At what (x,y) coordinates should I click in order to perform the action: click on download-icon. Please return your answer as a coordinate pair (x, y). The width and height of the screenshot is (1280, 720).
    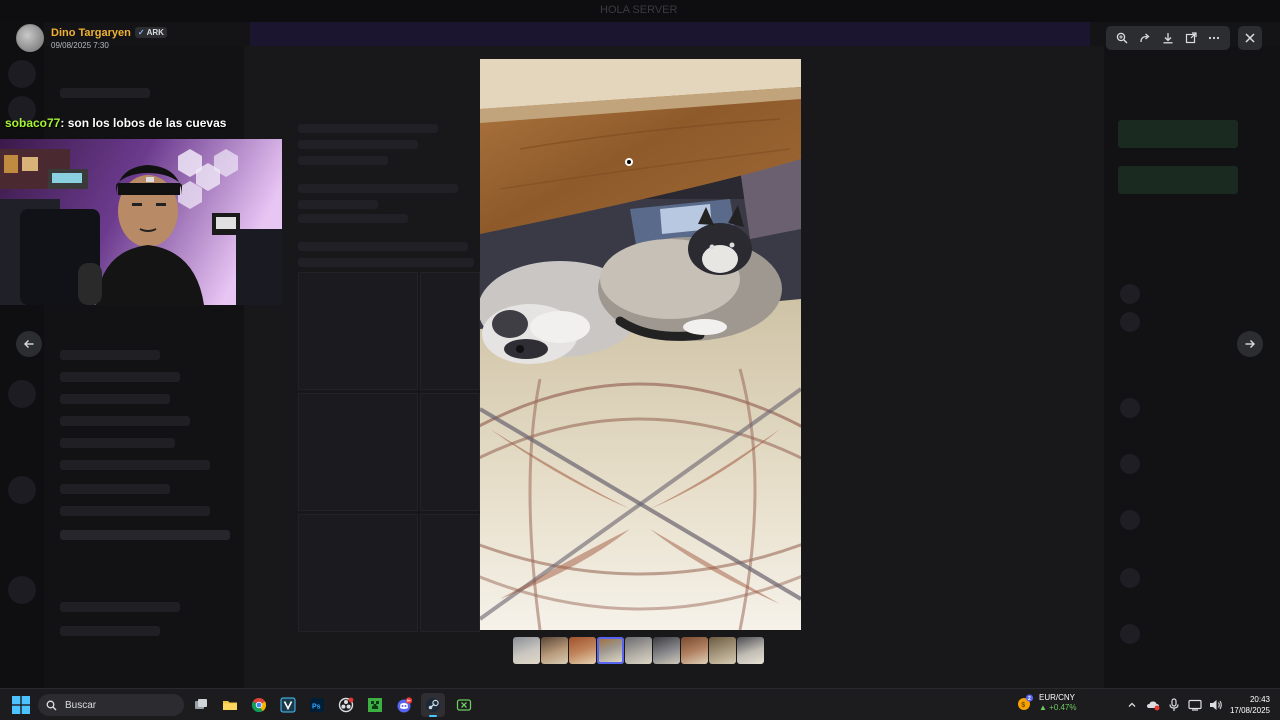
    Looking at the image, I should click on (1168, 38).